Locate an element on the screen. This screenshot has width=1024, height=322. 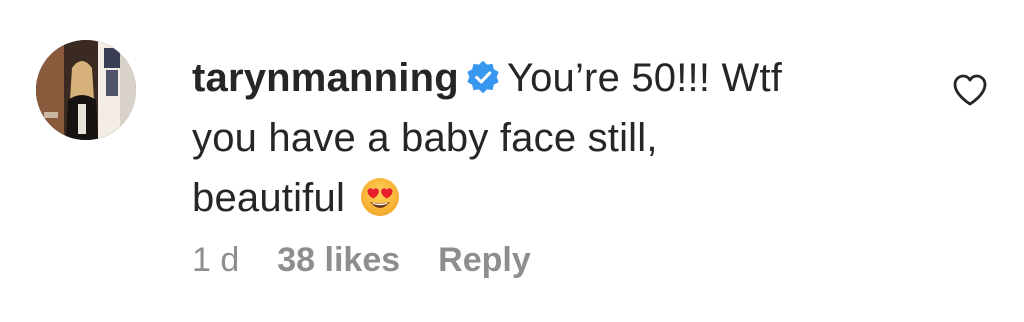
comment-text-line-3: beautiful is located at coordinates (269, 198).